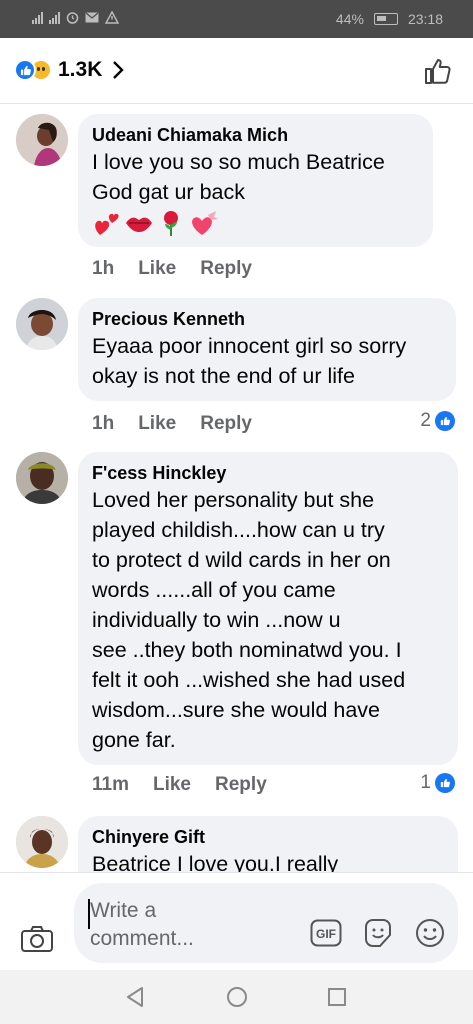  Describe the element at coordinates (425, 19) in the screenshot. I see `clock: 23:18` at that location.